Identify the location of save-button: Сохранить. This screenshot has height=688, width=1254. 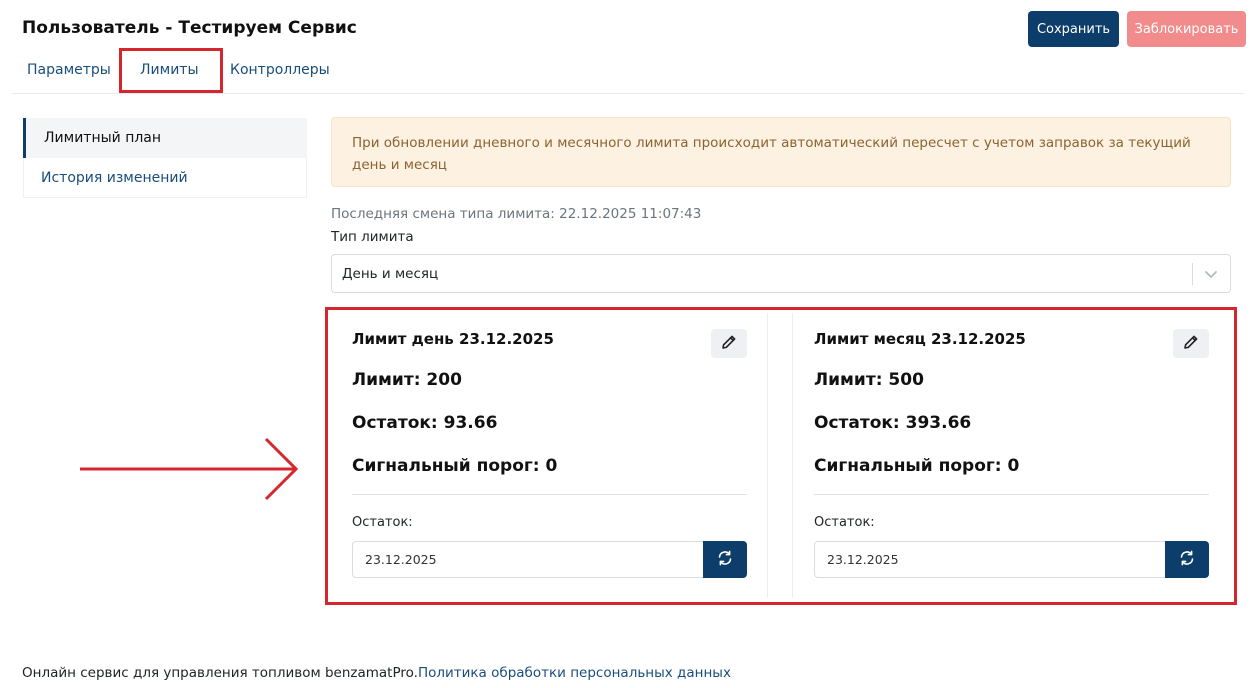
(1073, 29).